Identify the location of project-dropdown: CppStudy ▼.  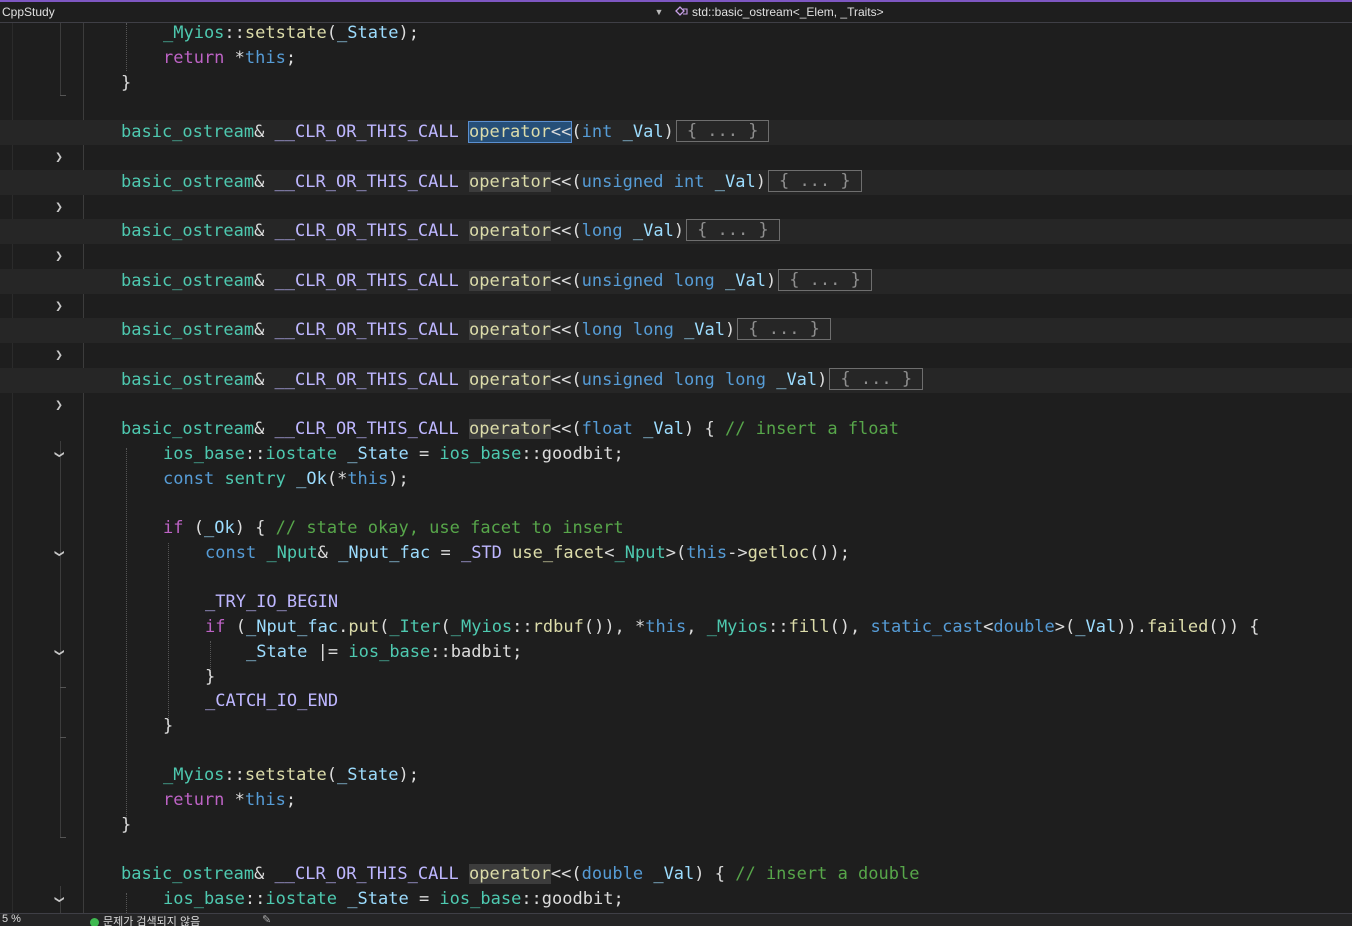
(332, 12).